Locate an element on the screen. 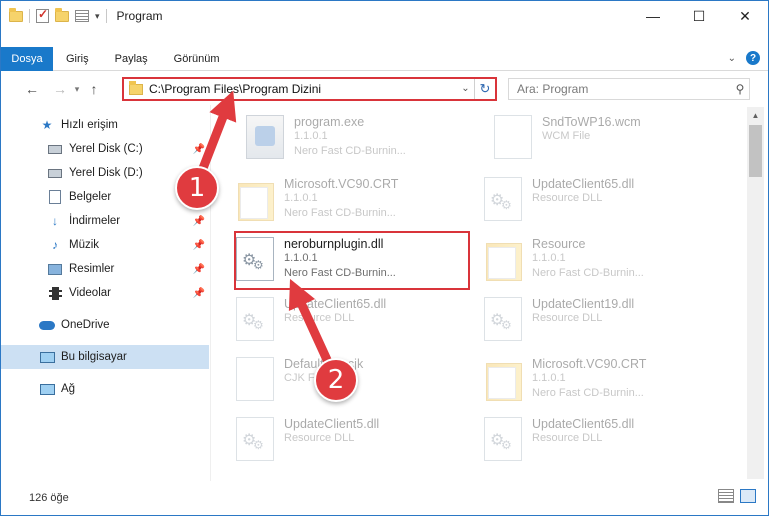 The width and height of the screenshot is (769, 516). videos-icon is located at coordinates (55, 293).